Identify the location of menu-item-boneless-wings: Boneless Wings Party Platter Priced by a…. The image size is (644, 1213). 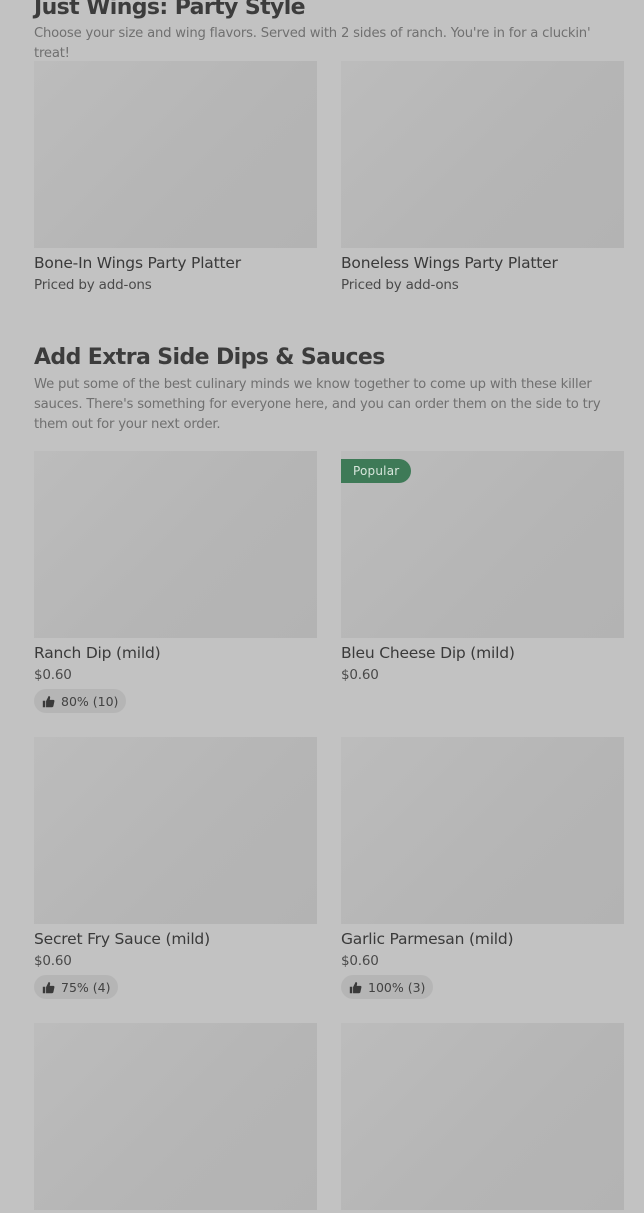
(482, 178).